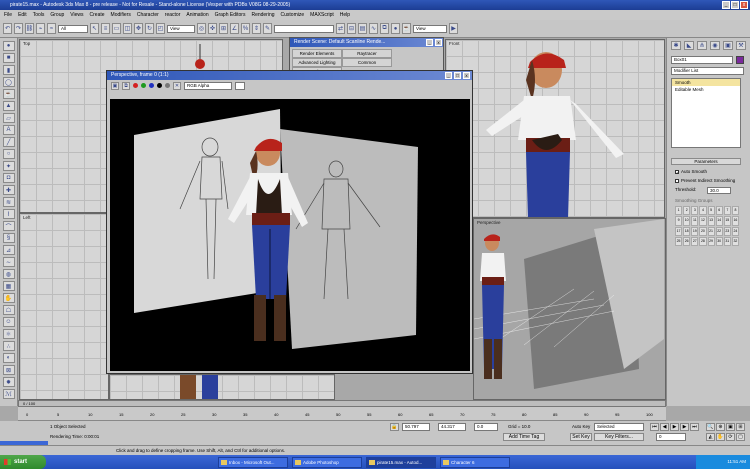 The height and width of the screenshot is (469, 750). I want to click on reference-coord-dropdown: View, so click(181, 28).